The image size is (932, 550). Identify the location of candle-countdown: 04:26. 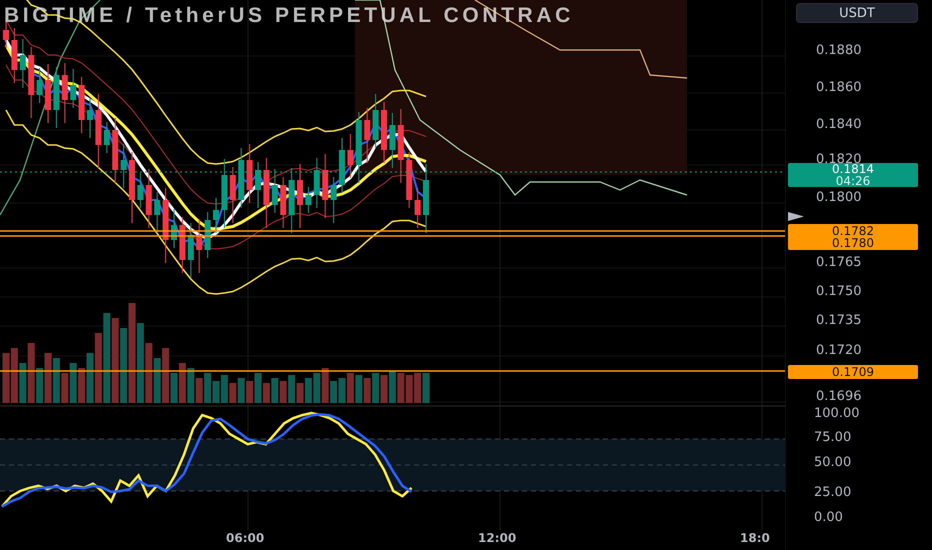
(853, 181).